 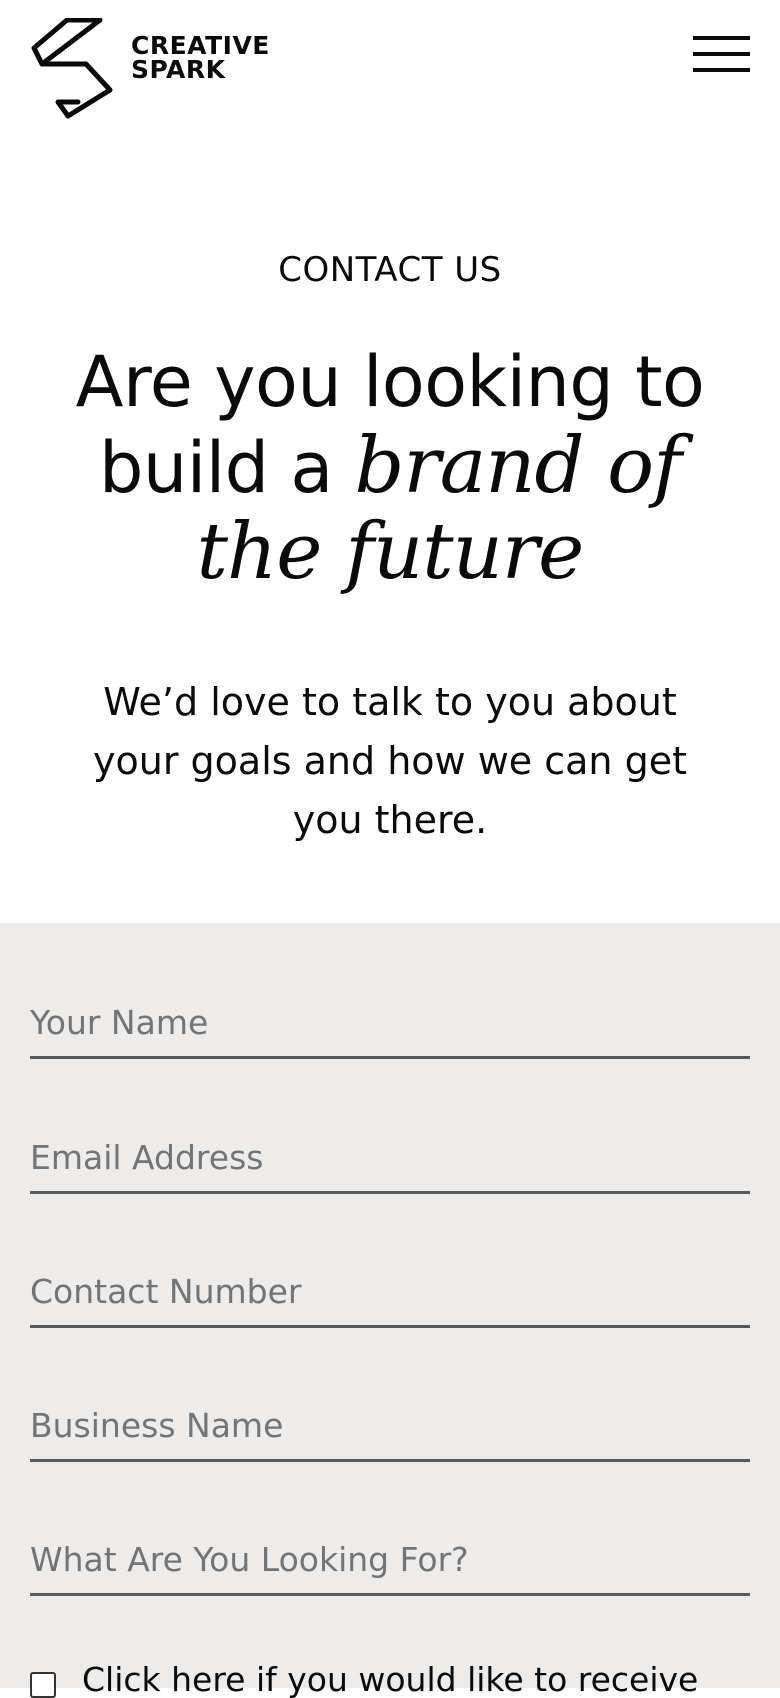 I want to click on creative-spark-logo: CREATIVE SPARK, so click(x=155, y=69).